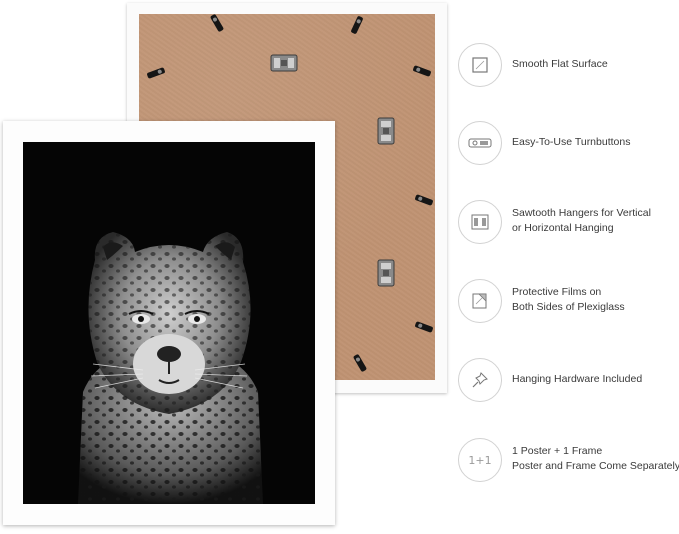 The height and width of the screenshot is (534, 679). I want to click on feature-line: Hanging Hardware Included, so click(577, 379).